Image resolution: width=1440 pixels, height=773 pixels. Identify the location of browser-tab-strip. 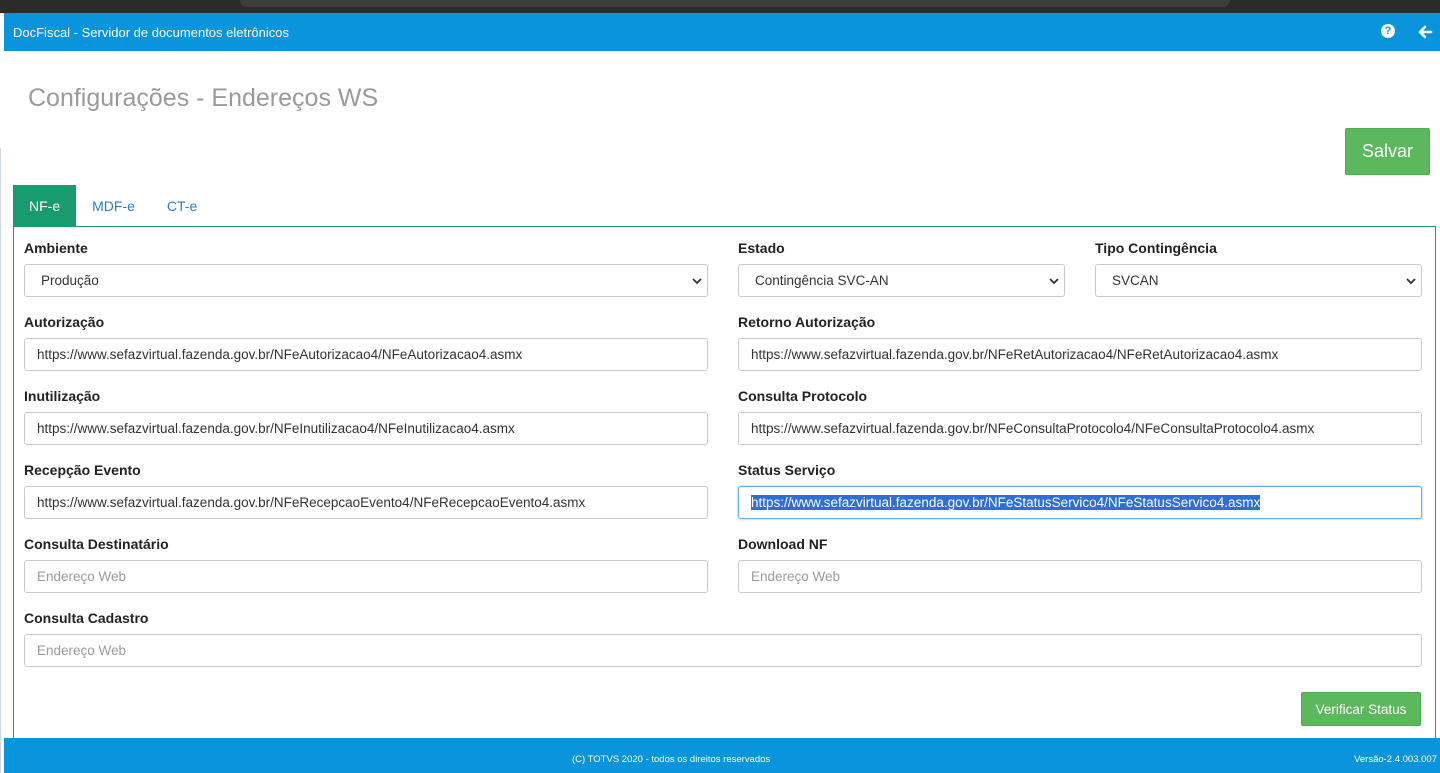
(735, 3).